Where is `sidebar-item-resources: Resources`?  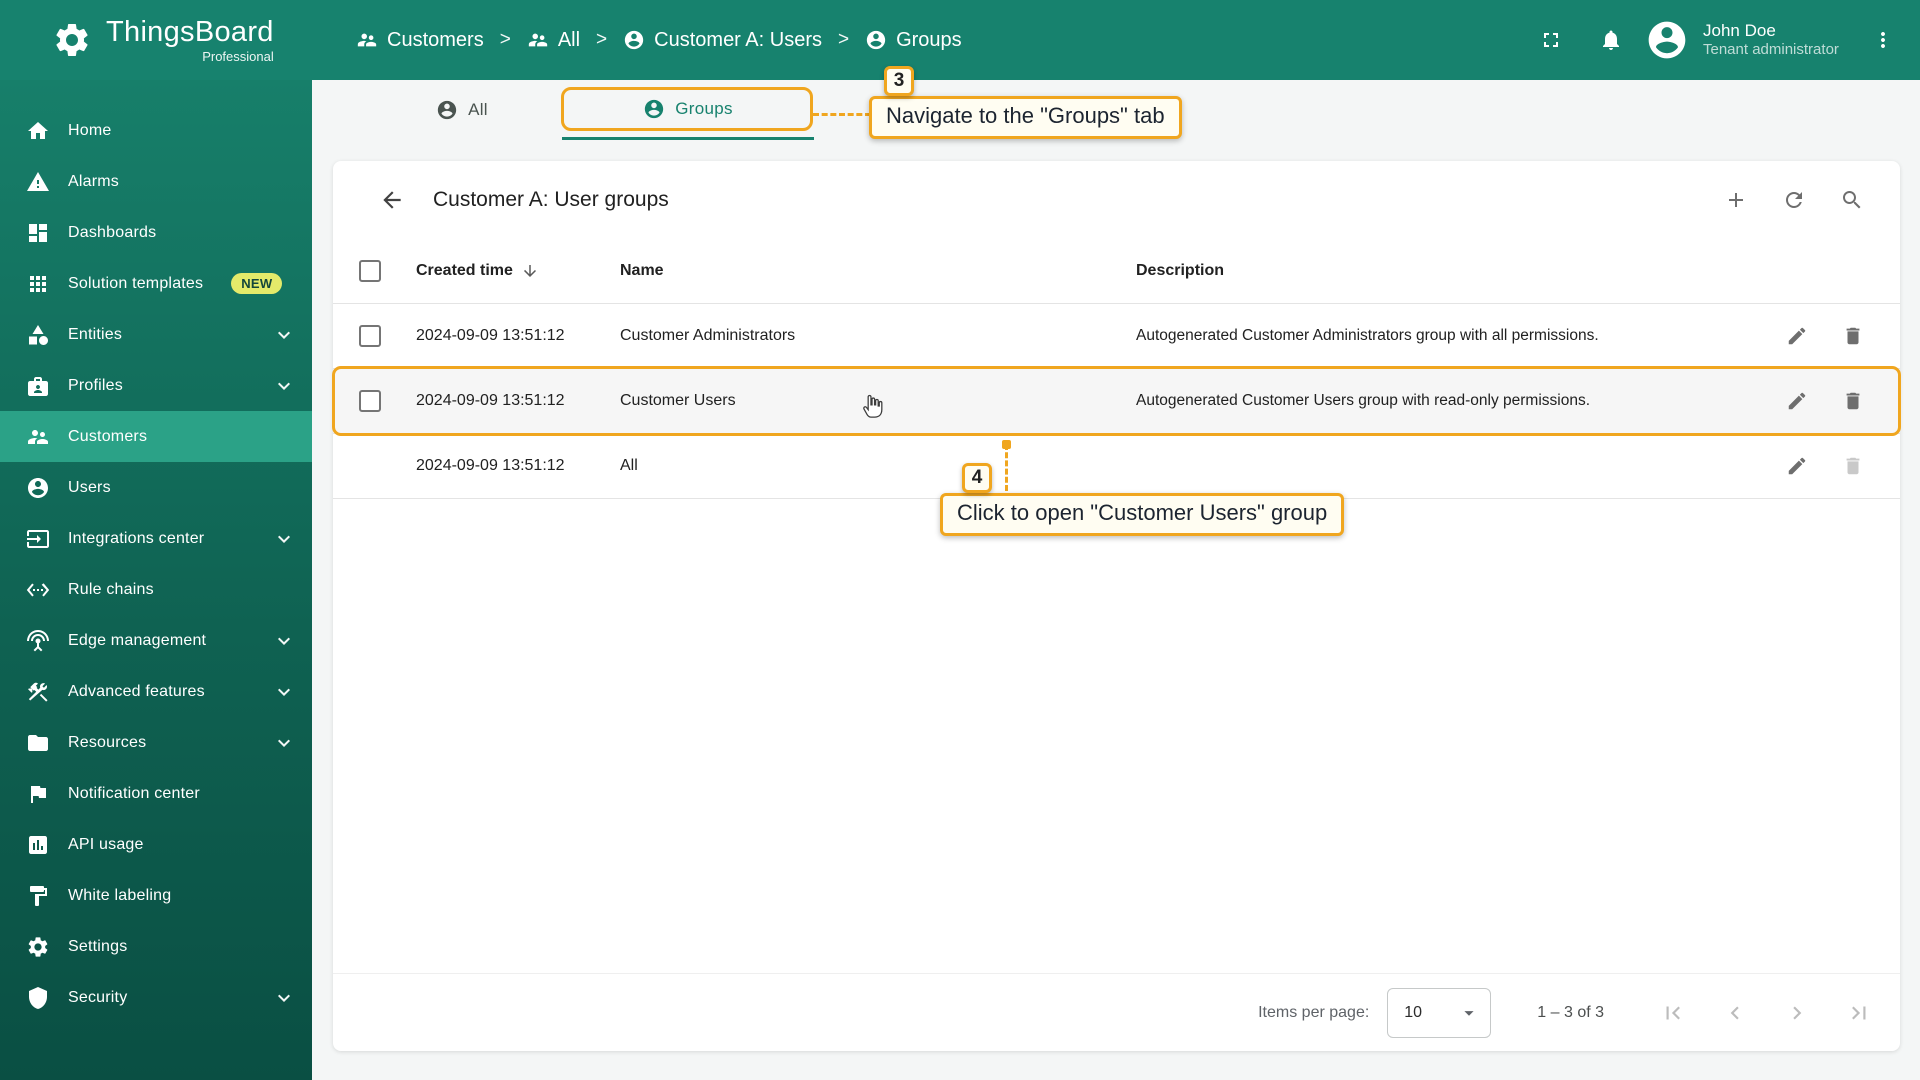
sidebar-item-resources: Resources is located at coordinates (156, 742).